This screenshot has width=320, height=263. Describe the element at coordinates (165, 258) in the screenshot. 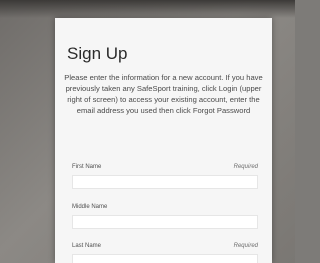

I see `last-name-input` at that location.